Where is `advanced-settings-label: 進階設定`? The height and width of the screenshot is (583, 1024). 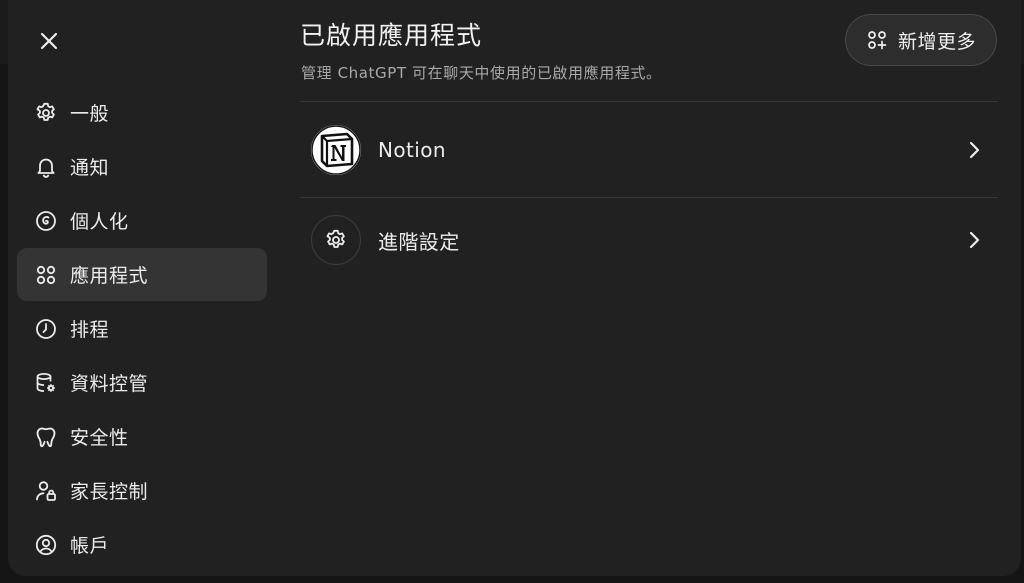 advanced-settings-label: 進階設定 is located at coordinates (419, 241).